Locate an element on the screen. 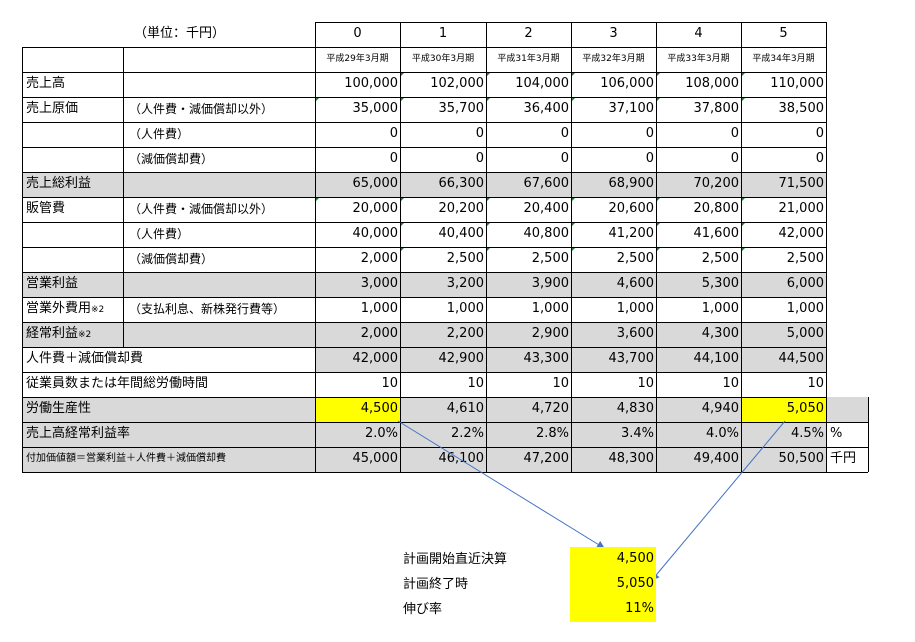  value-cell: 50,500 is located at coordinates (783, 459).